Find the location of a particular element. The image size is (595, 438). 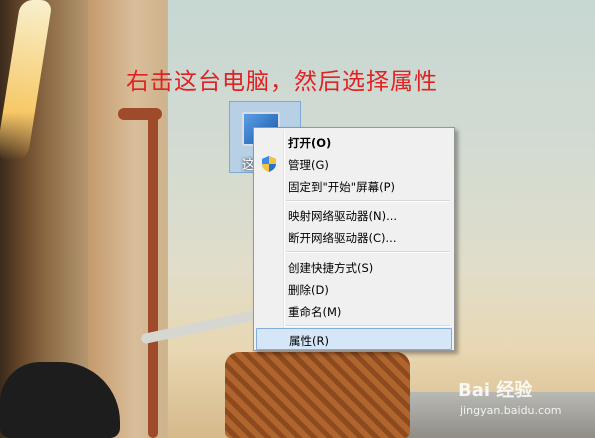

menu-item-pin-to-start: 固定到"开始"屏幕(P) is located at coordinates (354, 186).